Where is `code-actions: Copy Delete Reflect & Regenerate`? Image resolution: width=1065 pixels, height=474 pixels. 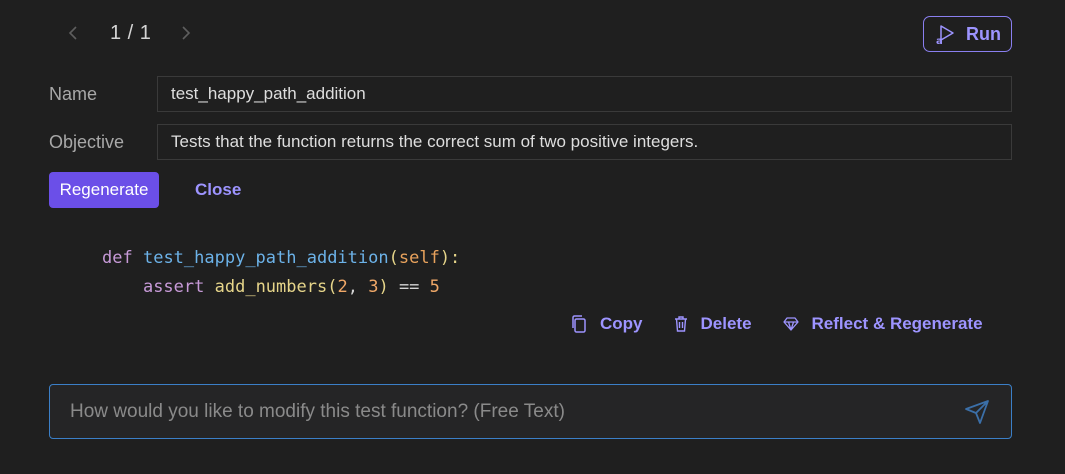
code-actions: Copy Delete Reflect & Regenerate is located at coordinates (776, 324).